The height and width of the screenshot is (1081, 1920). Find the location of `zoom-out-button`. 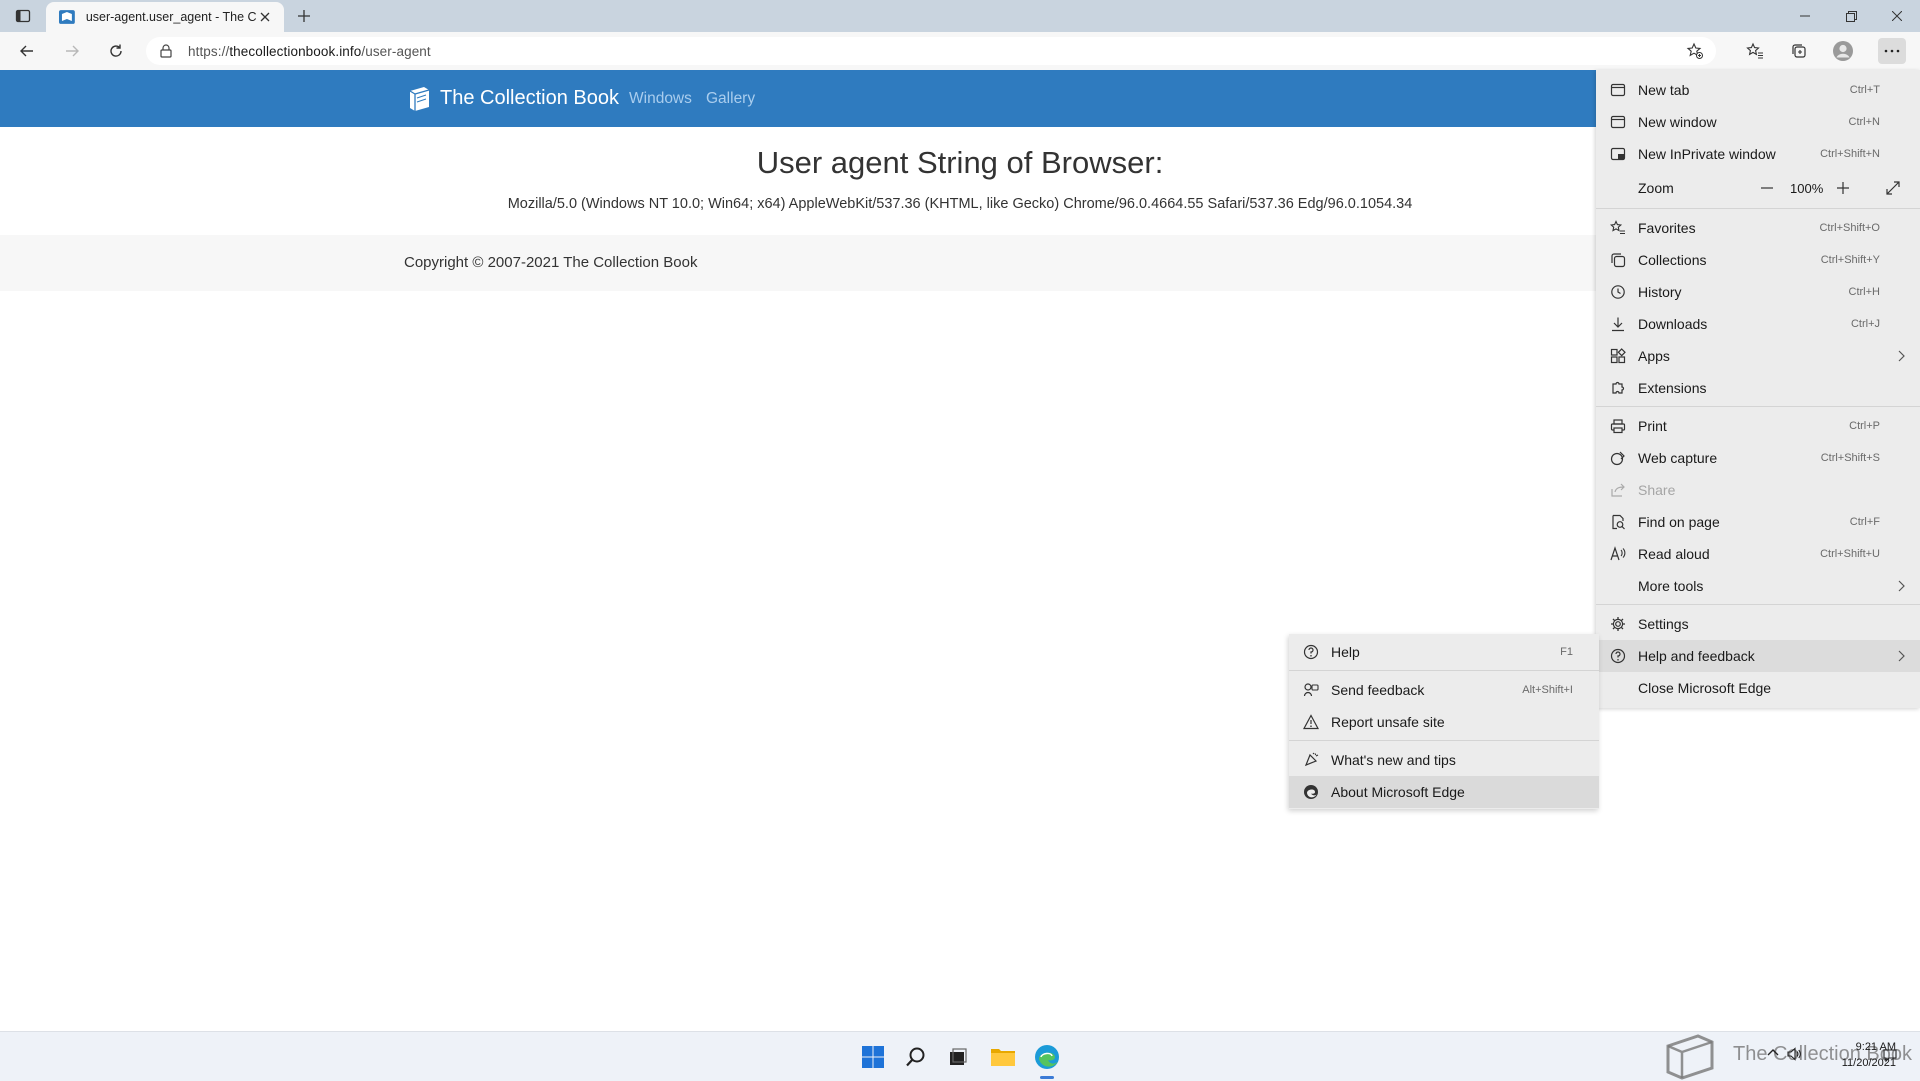

zoom-out-button is located at coordinates (1767, 188).